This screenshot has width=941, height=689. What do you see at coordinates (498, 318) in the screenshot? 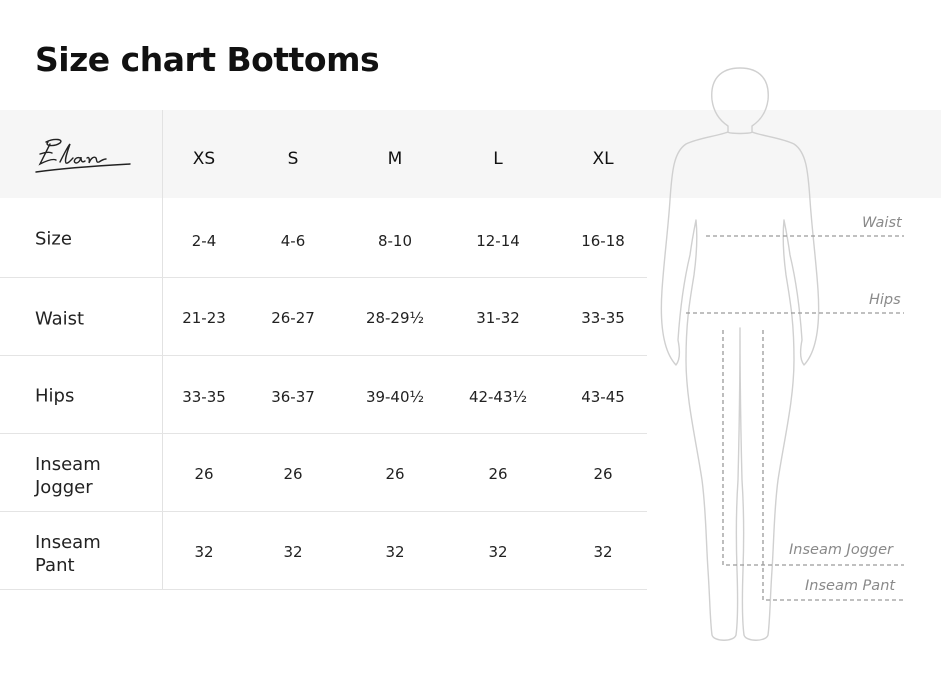
I see `table-cell: 31-32` at bounding box center [498, 318].